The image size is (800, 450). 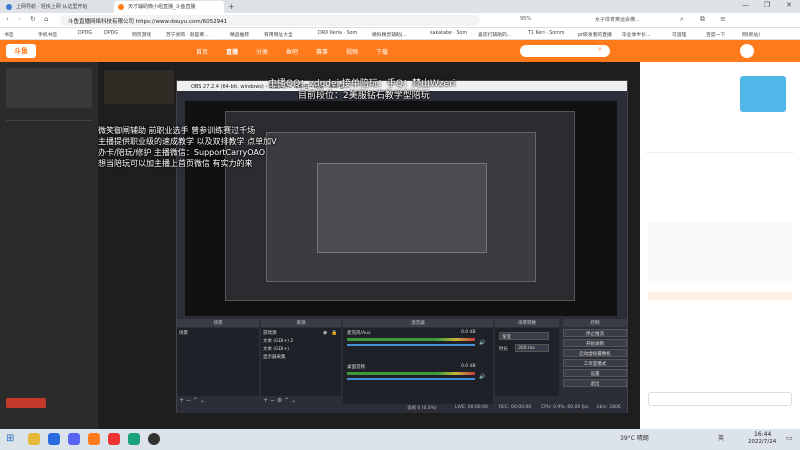 I want to click on discord-icon, so click(x=74, y=439).